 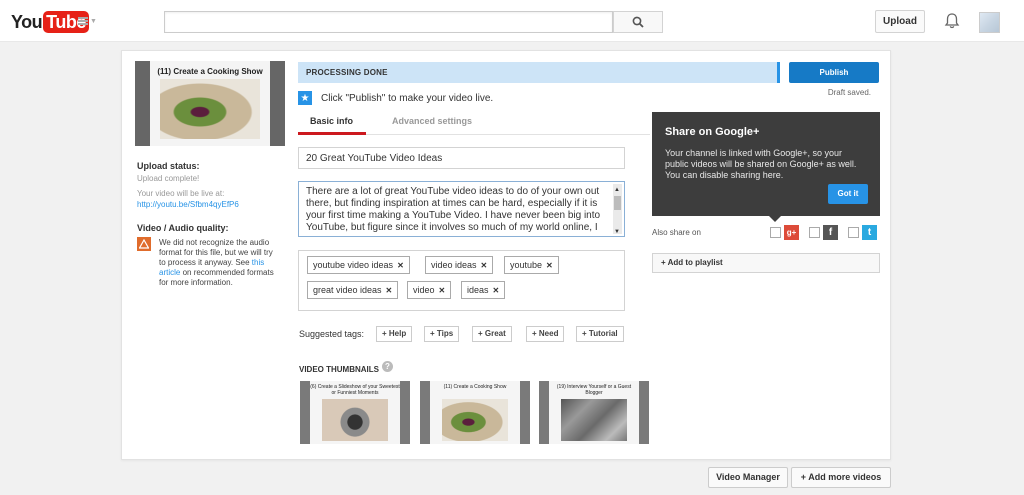 I want to click on live-at-text: Your video will be live at:, so click(x=181, y=193).